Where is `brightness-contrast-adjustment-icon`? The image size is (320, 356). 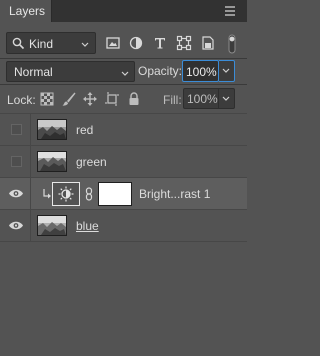 brightness-contrast-adjustment-icon is located at coordinates (66, 194).